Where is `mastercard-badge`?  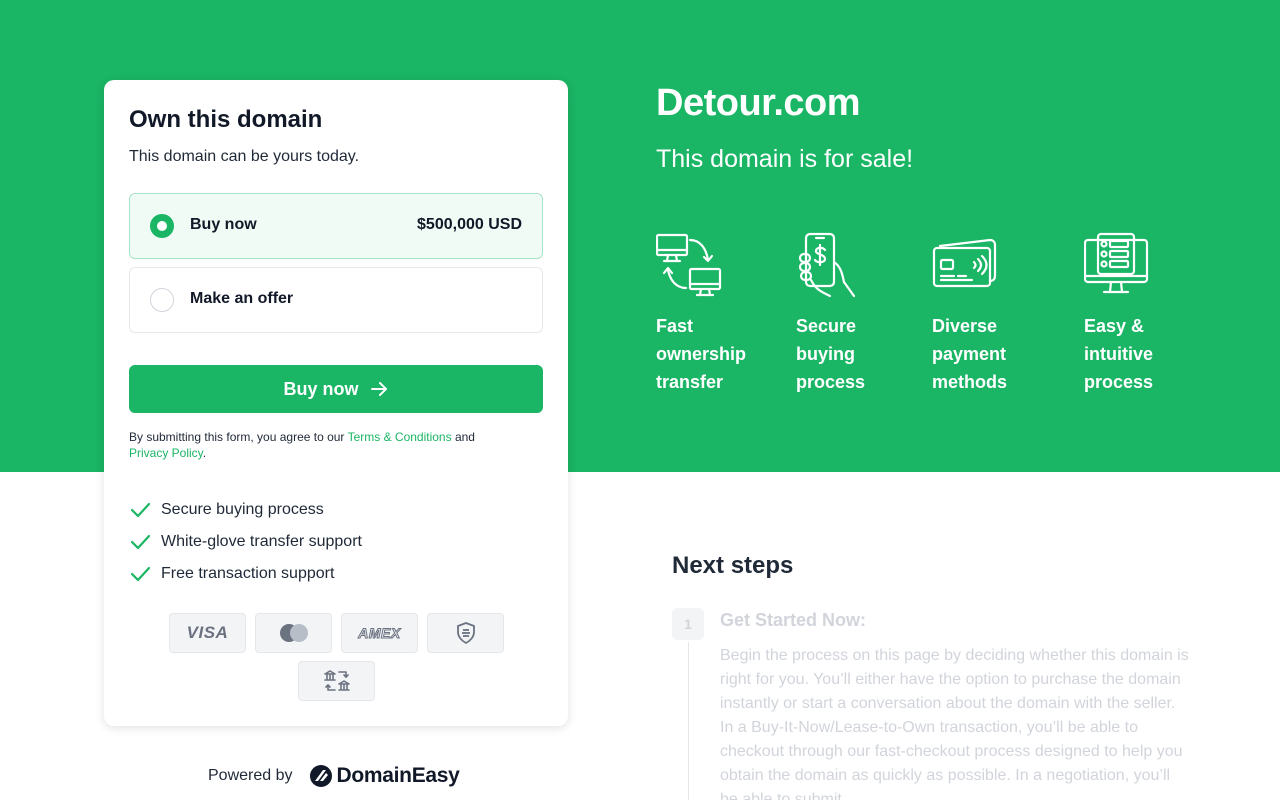 mastercard-badge is located at coordinates (293, 633).